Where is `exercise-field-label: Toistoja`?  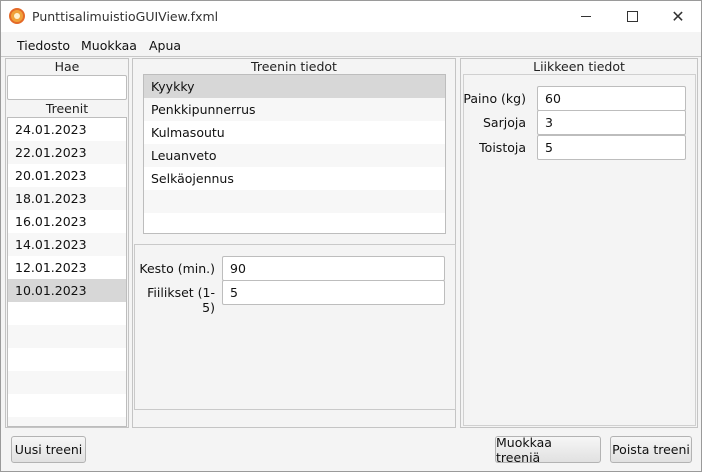 exercise-field-label: Toistoja is located at coordinates (502, 147).